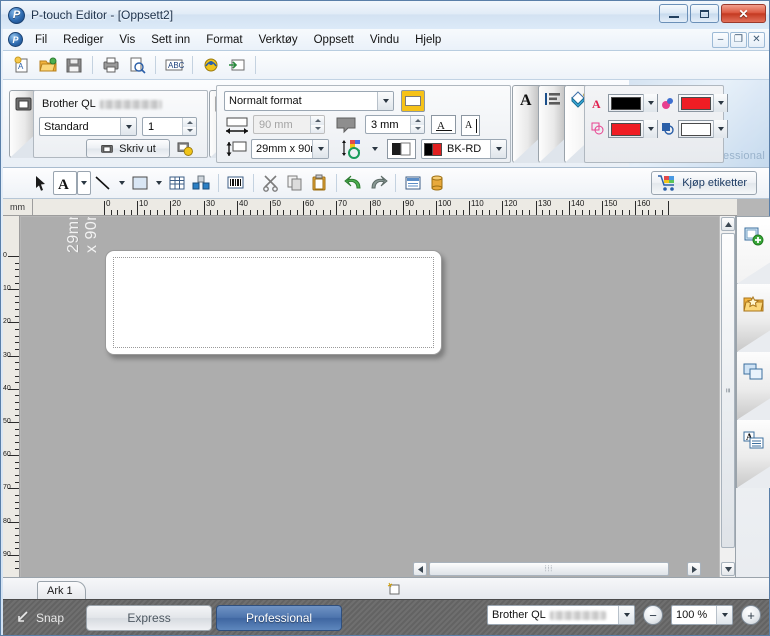 The image size is (770, 636). Describe the element at coordinates (127, 40) in the screenshot. I see `menu-item-vis: Vis` at that location.